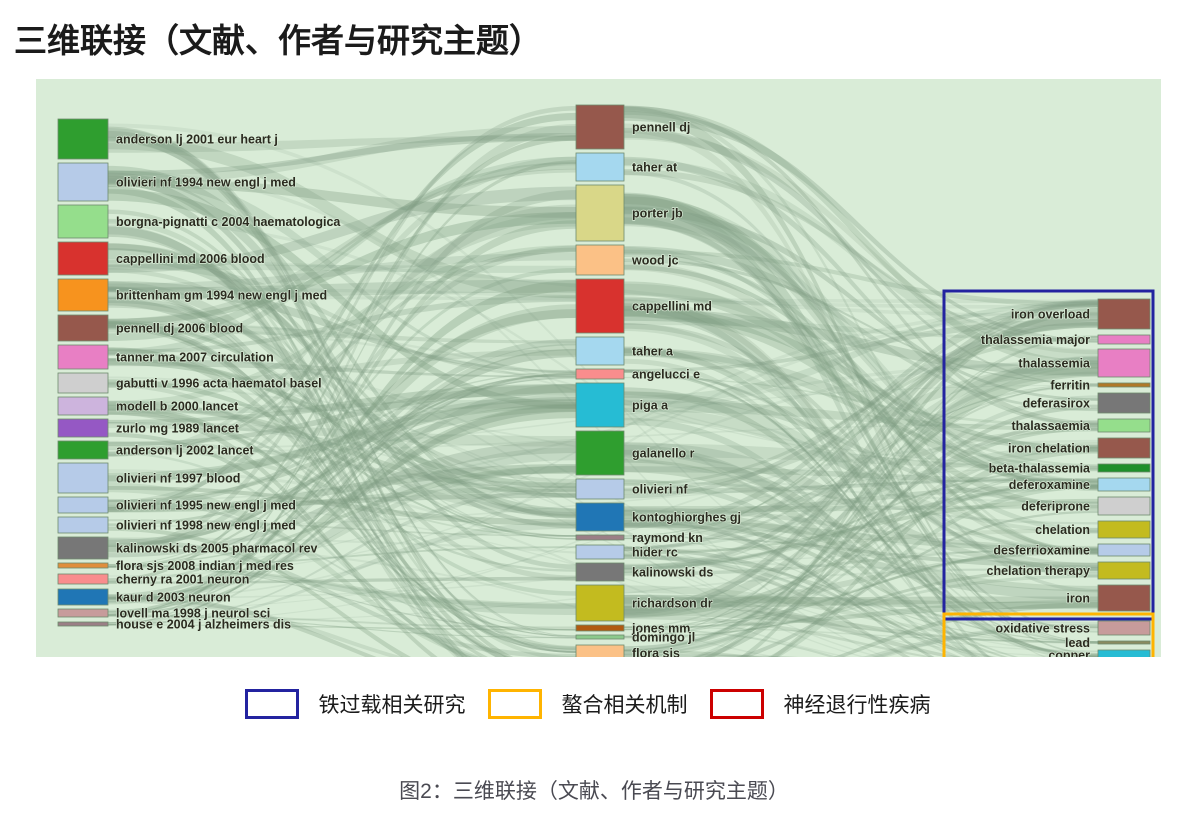  I want to click on topic-node: beta-thalassemia, so click(1069, 468).